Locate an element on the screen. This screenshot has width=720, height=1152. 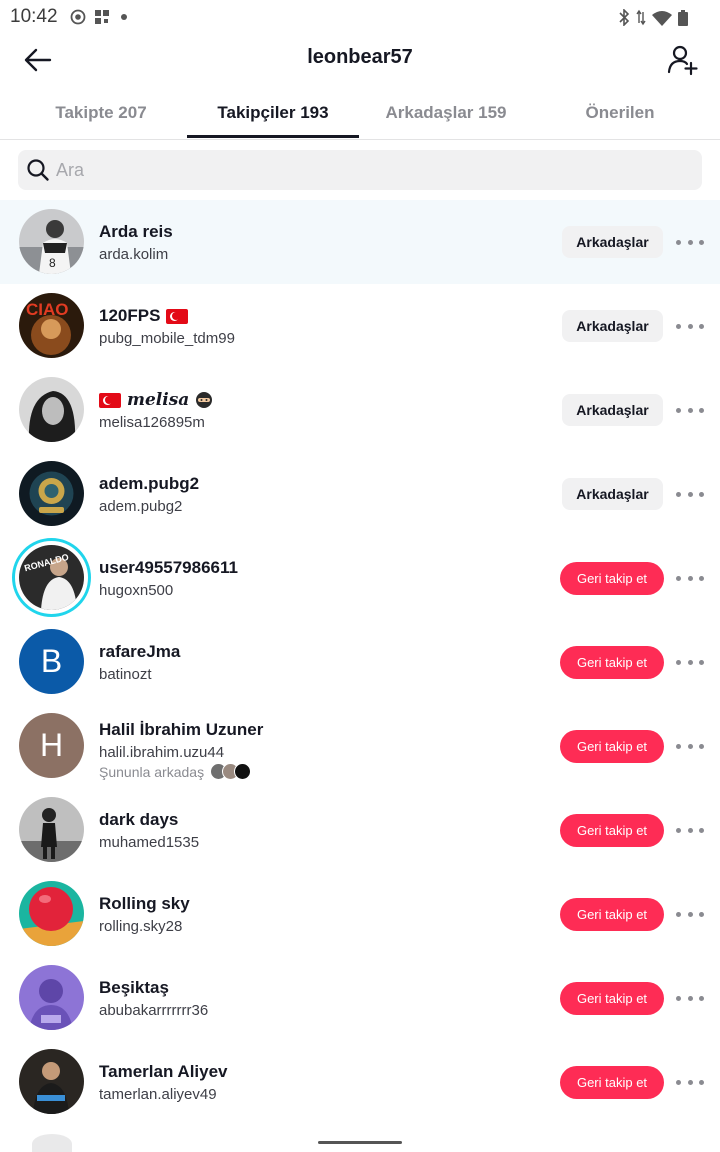
add-user-button is located at coordinates (682, 60).